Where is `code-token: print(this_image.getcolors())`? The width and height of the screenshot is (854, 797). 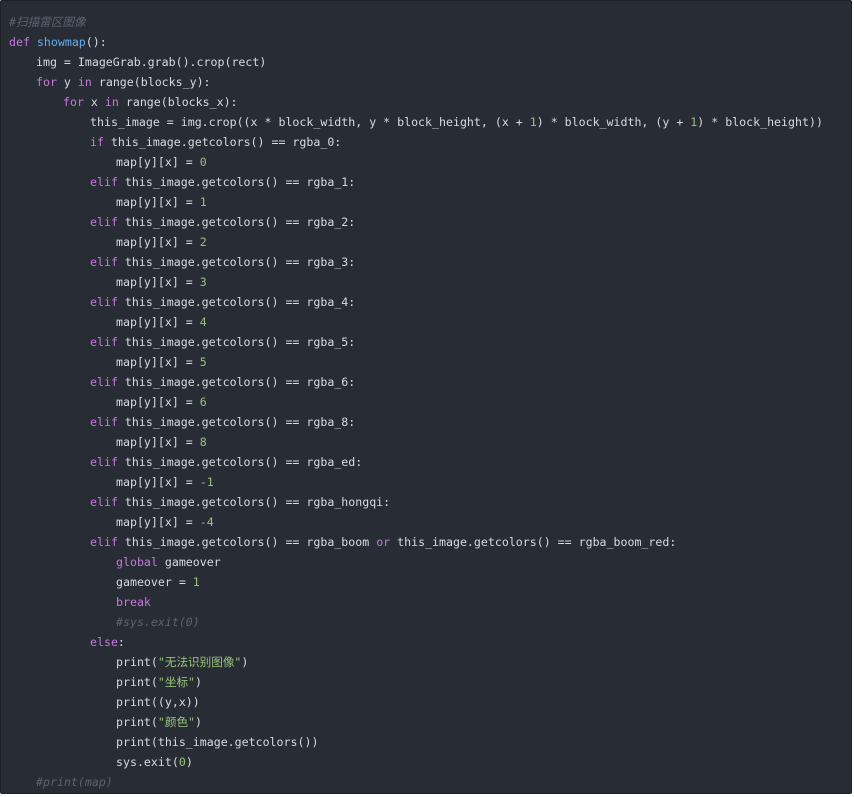 code-token: print(this_image.getcolors()) is located at coordinates (217, 742).